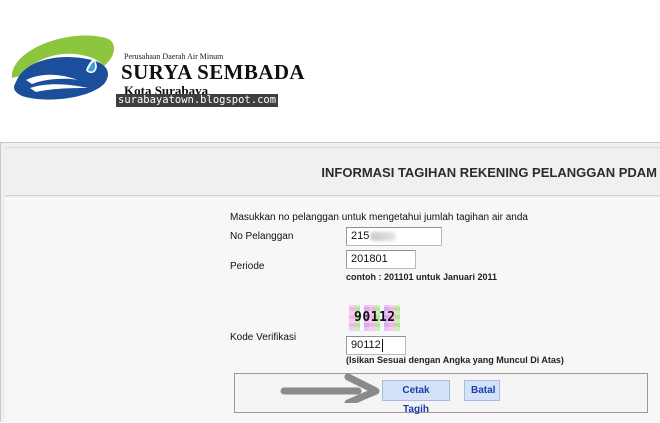 This screenshot has width=660, height=423. What do you see at coordinates (416, 397) in the screenshot?
I see `cetak-tagih-button: Cetak Tagih` at bounding box center [416, 397].